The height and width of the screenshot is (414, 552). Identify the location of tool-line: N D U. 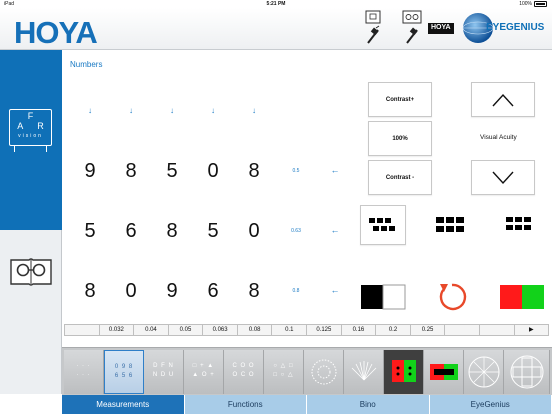
(163, 375).